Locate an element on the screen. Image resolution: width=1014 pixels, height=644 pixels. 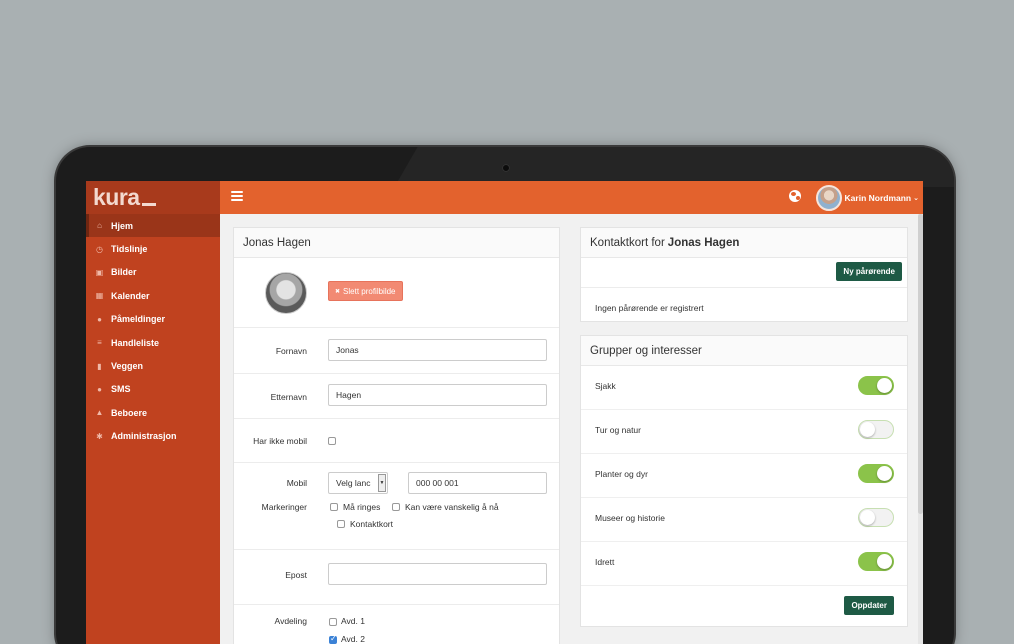
group-label: Museer og historie is located at coordinates (630, 518).